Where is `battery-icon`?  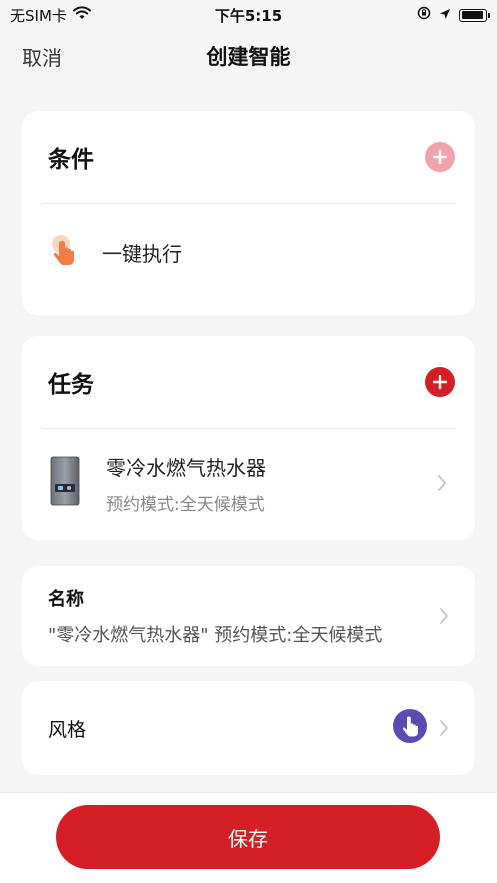 battery-icon is located at coordinates (474, 15).